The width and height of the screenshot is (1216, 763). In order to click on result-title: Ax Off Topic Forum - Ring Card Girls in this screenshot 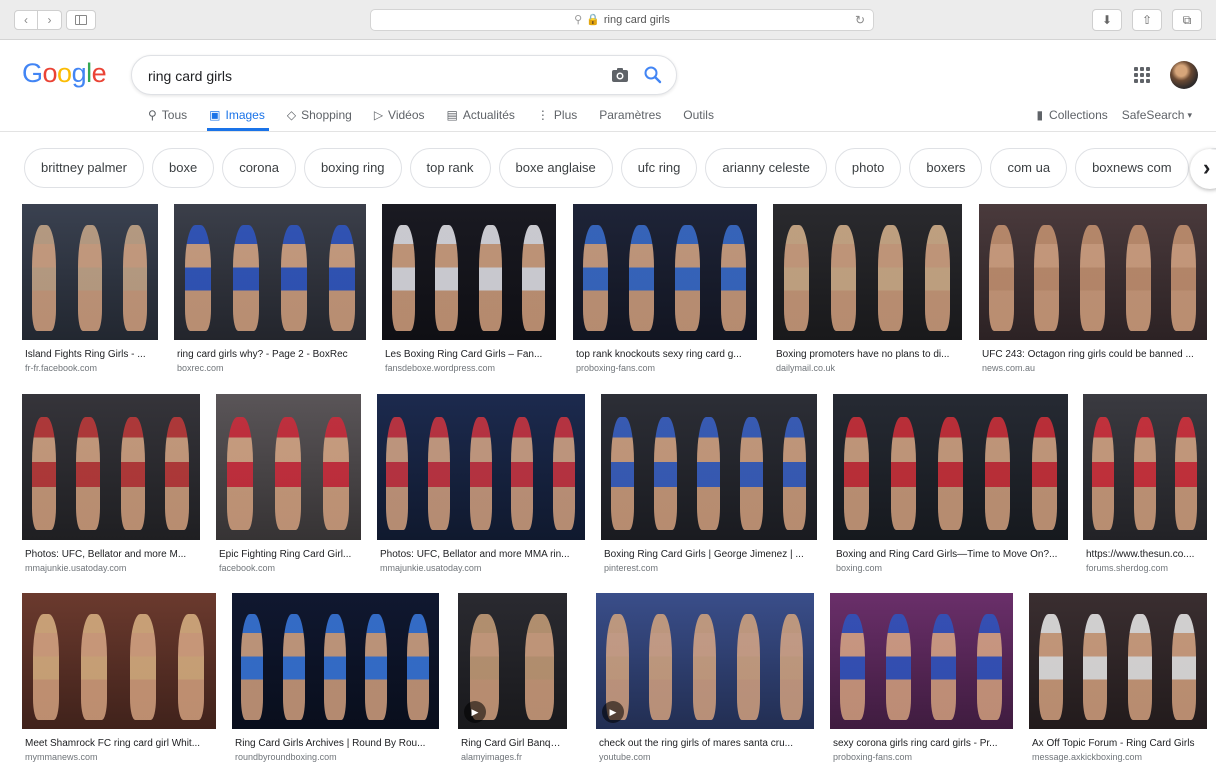, I will do `click(1119, 743)`.